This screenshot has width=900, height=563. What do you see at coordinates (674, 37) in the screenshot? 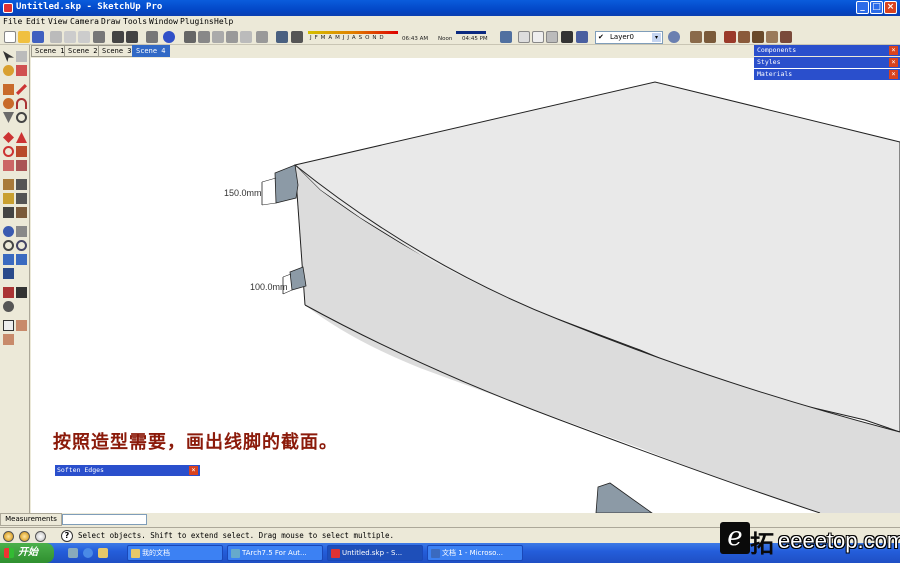
I see `layer-manager-icon` at bounding box center [674, 37].